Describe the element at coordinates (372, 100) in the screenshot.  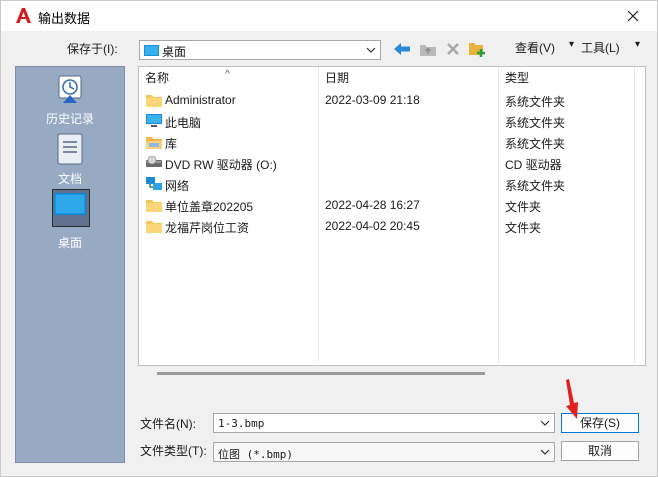
I see `file-date: 2022-03-09 21:18` at that location.